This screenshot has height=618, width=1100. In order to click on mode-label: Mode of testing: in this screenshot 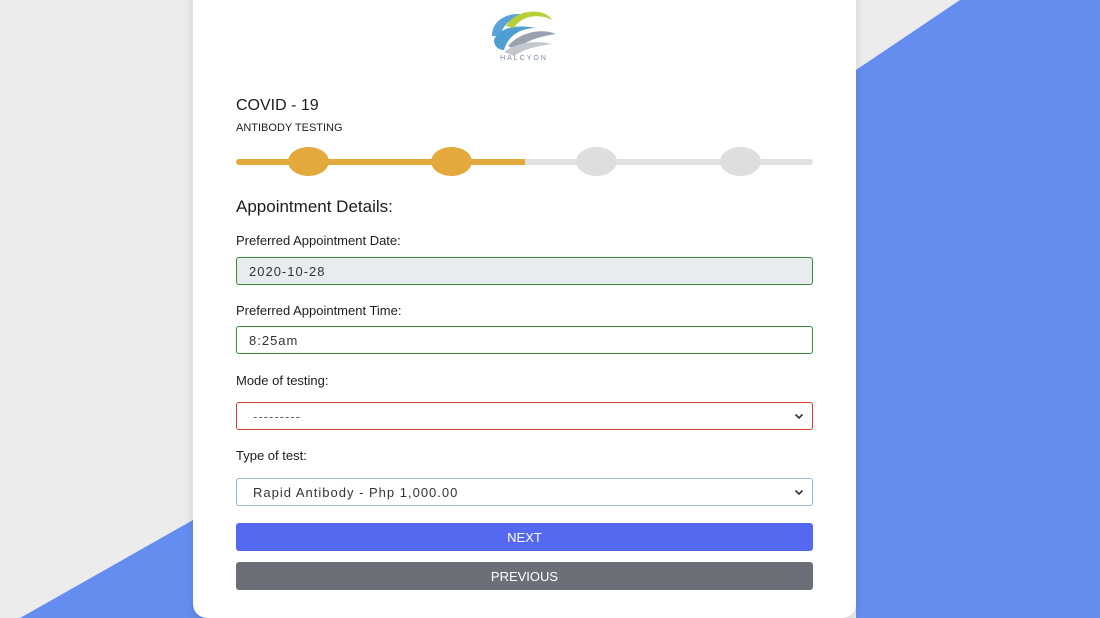, I will do `click(282, 380)`.